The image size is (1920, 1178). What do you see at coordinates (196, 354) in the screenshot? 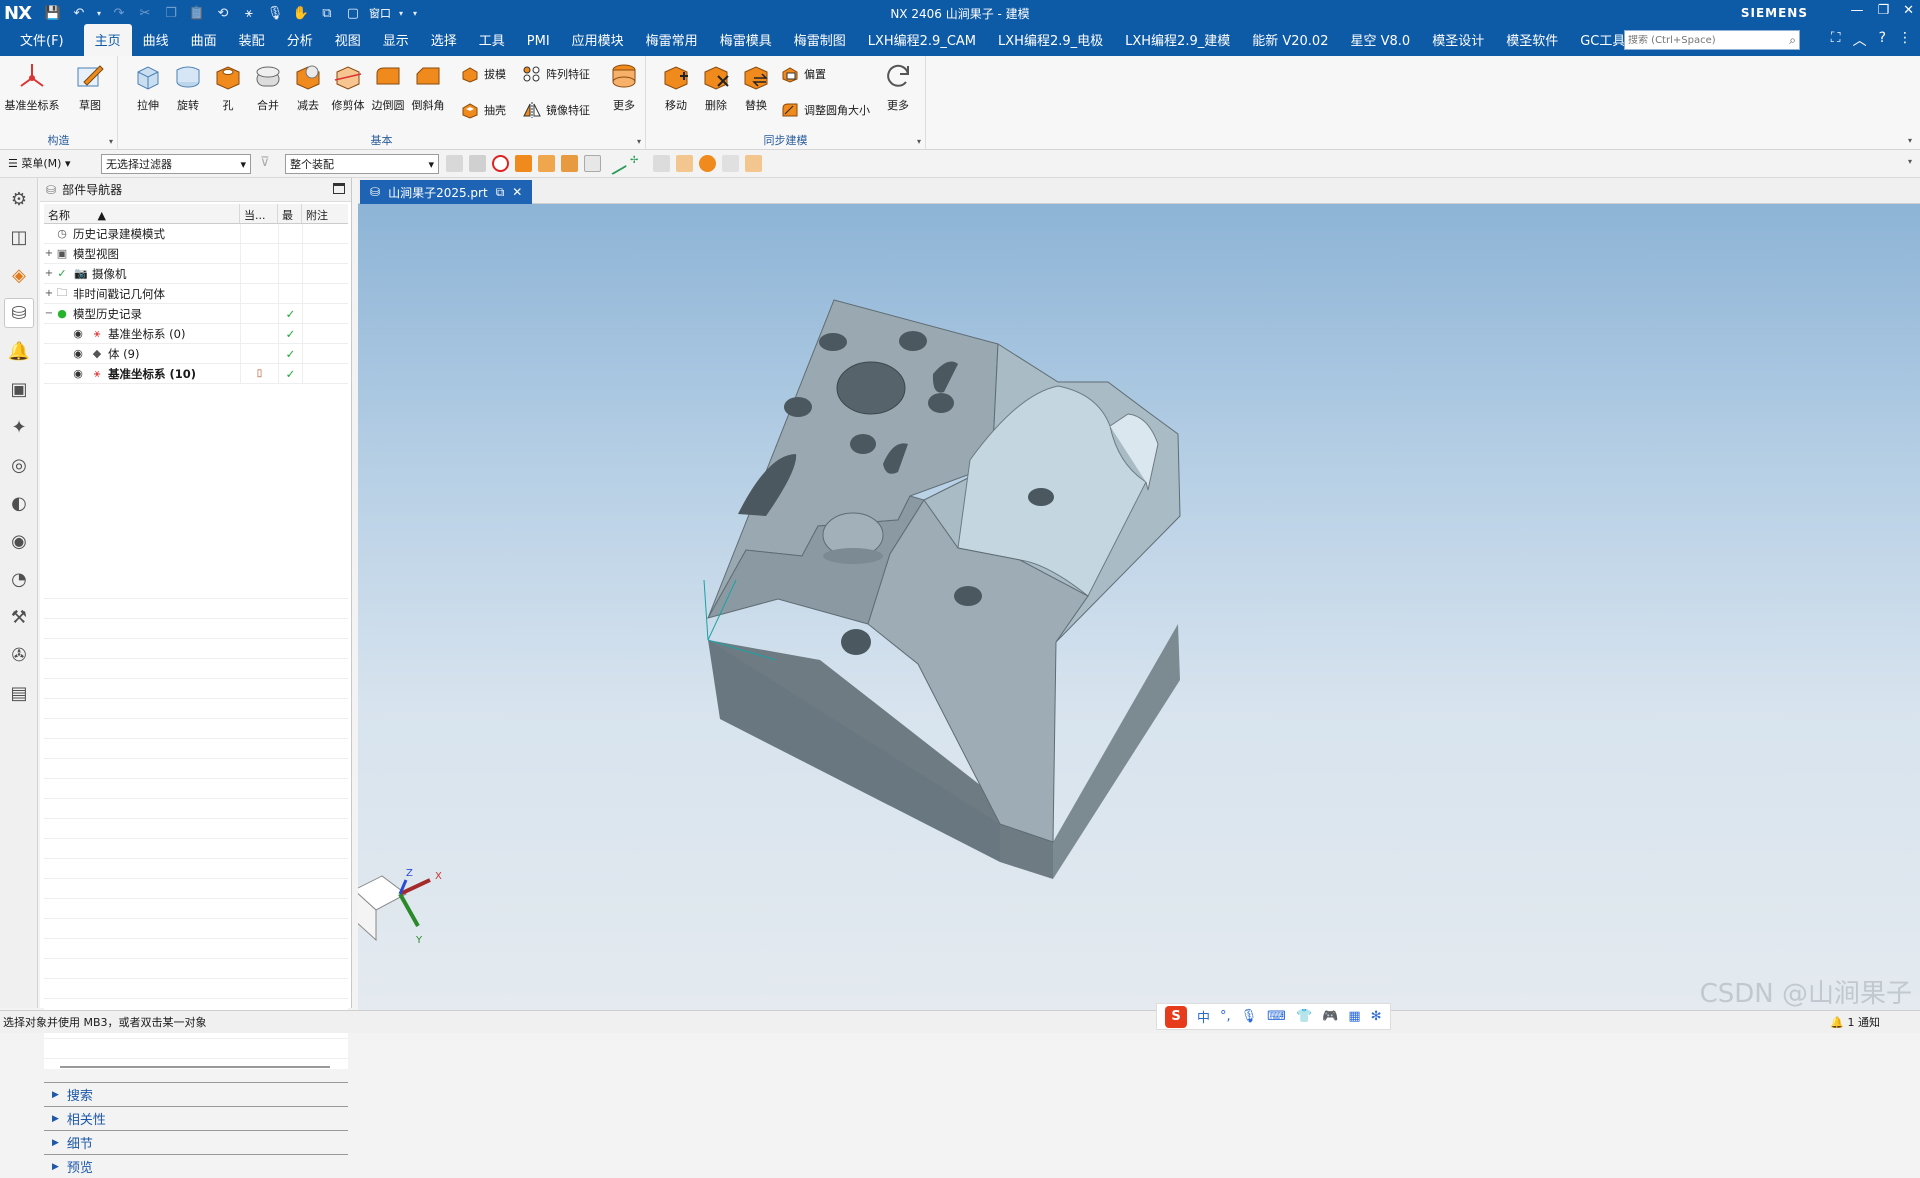
I see `navigator-row: ◉ ◆ 体 (9) ✓` at bounding box center [196, 354].